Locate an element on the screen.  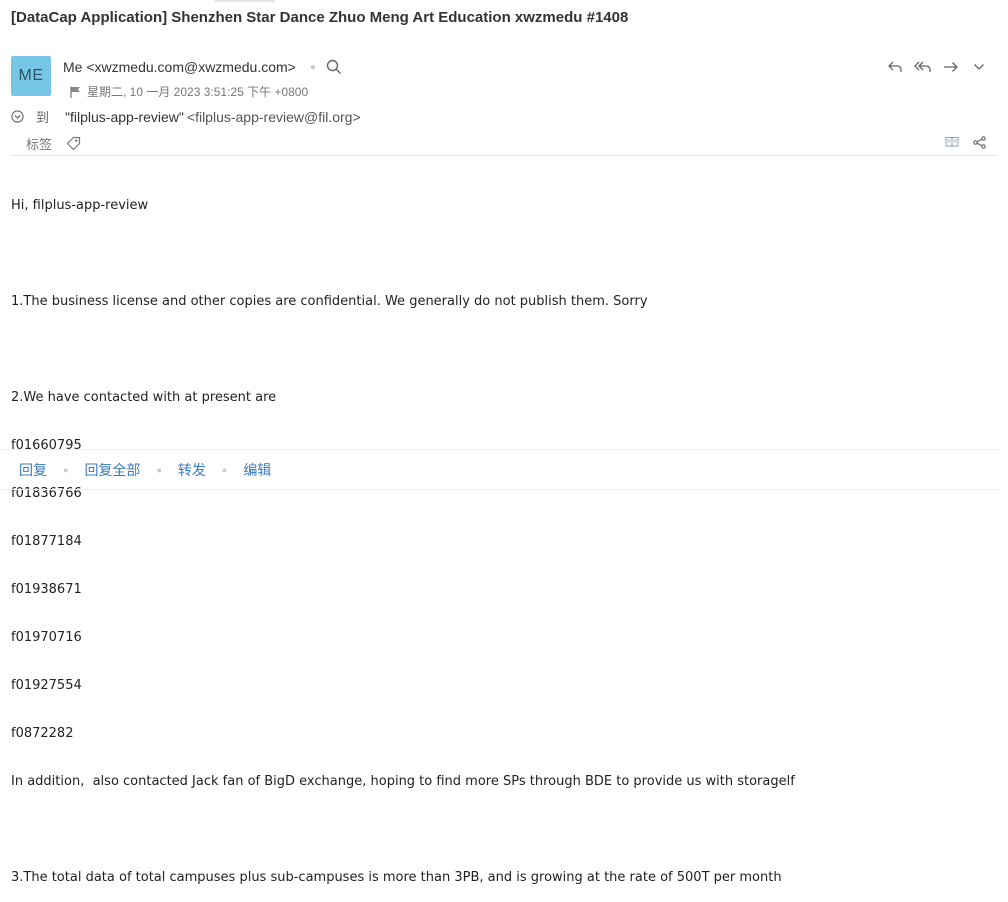
reply-all-link: 回复全部 is located at coordinates (112, 470).